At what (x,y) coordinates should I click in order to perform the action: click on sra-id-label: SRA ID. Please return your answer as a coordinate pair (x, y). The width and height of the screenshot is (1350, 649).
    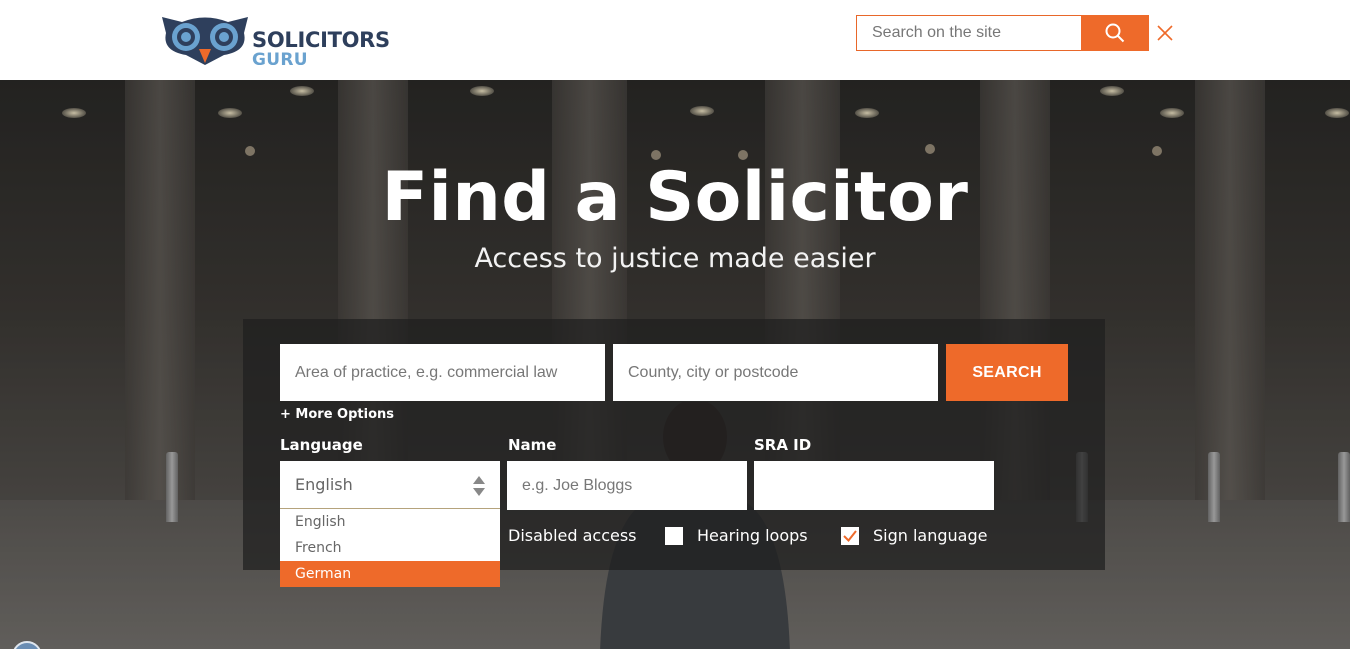
    Looking at the image, I should click on (783, 445).